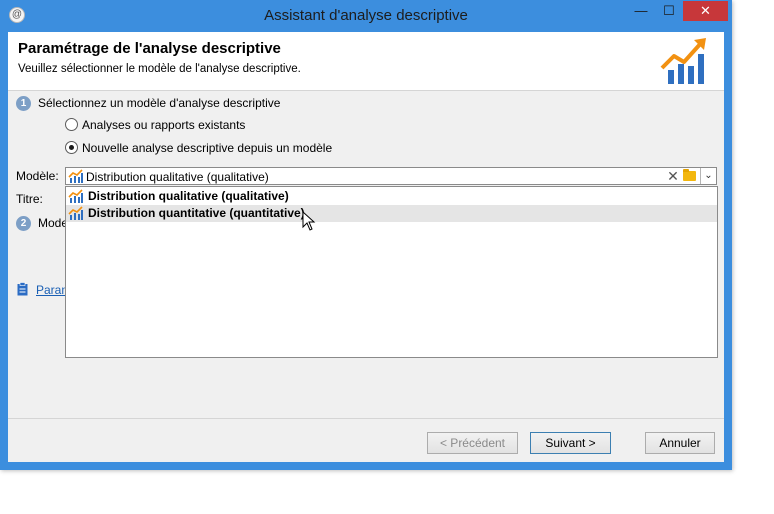 The width and height of the screenshot is (774, 514). I want to click on cancel-button: Annuler, so click(680, 443).